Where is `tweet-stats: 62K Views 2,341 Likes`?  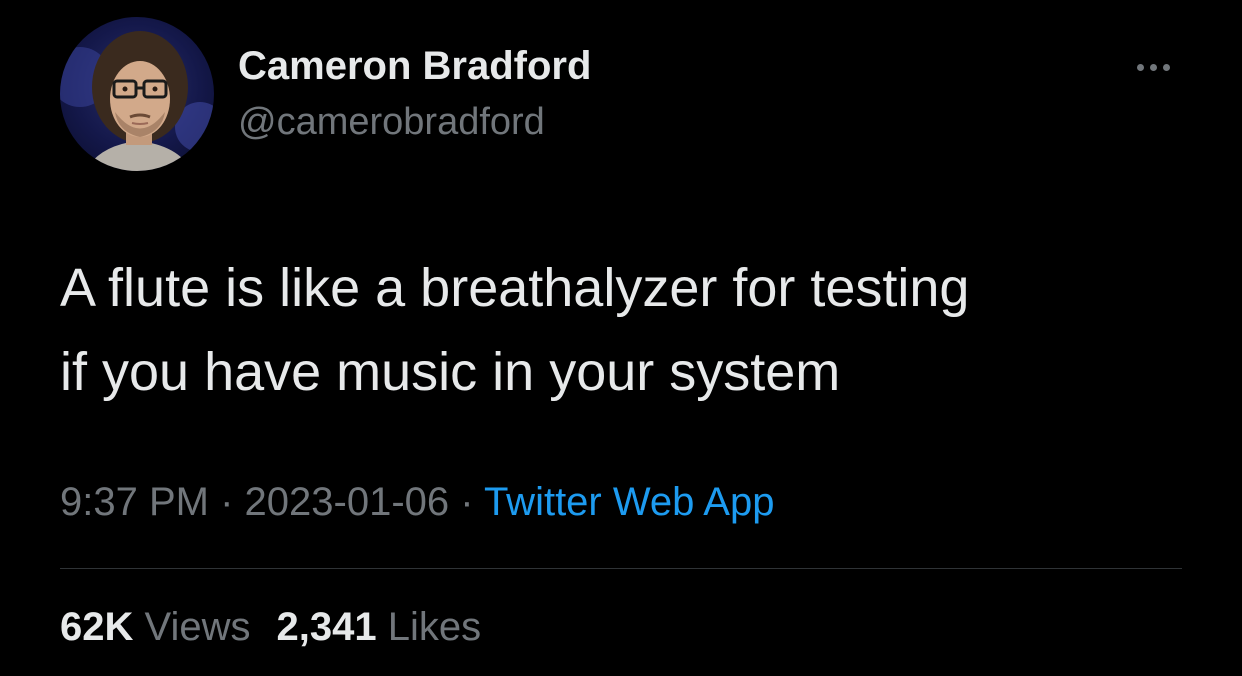 tweet-stats: 62K Views 2,341 Likes is located at coordinates (270, 627).